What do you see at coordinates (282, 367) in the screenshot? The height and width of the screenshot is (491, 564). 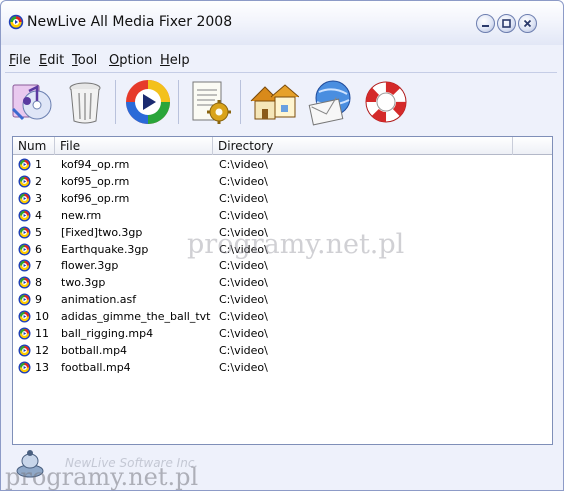 I see `table-row: 13 football.mp4 C:\video\` at bounding box center [282, 367].